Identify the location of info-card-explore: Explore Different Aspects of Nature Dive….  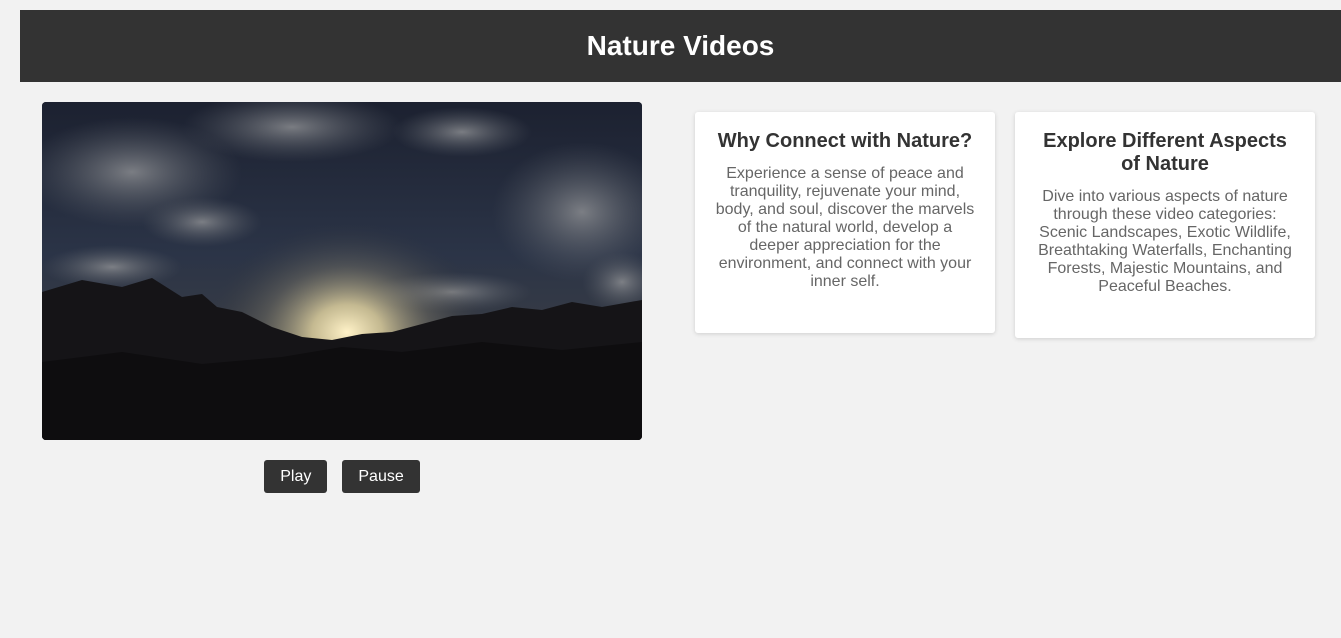
(1165, 225).